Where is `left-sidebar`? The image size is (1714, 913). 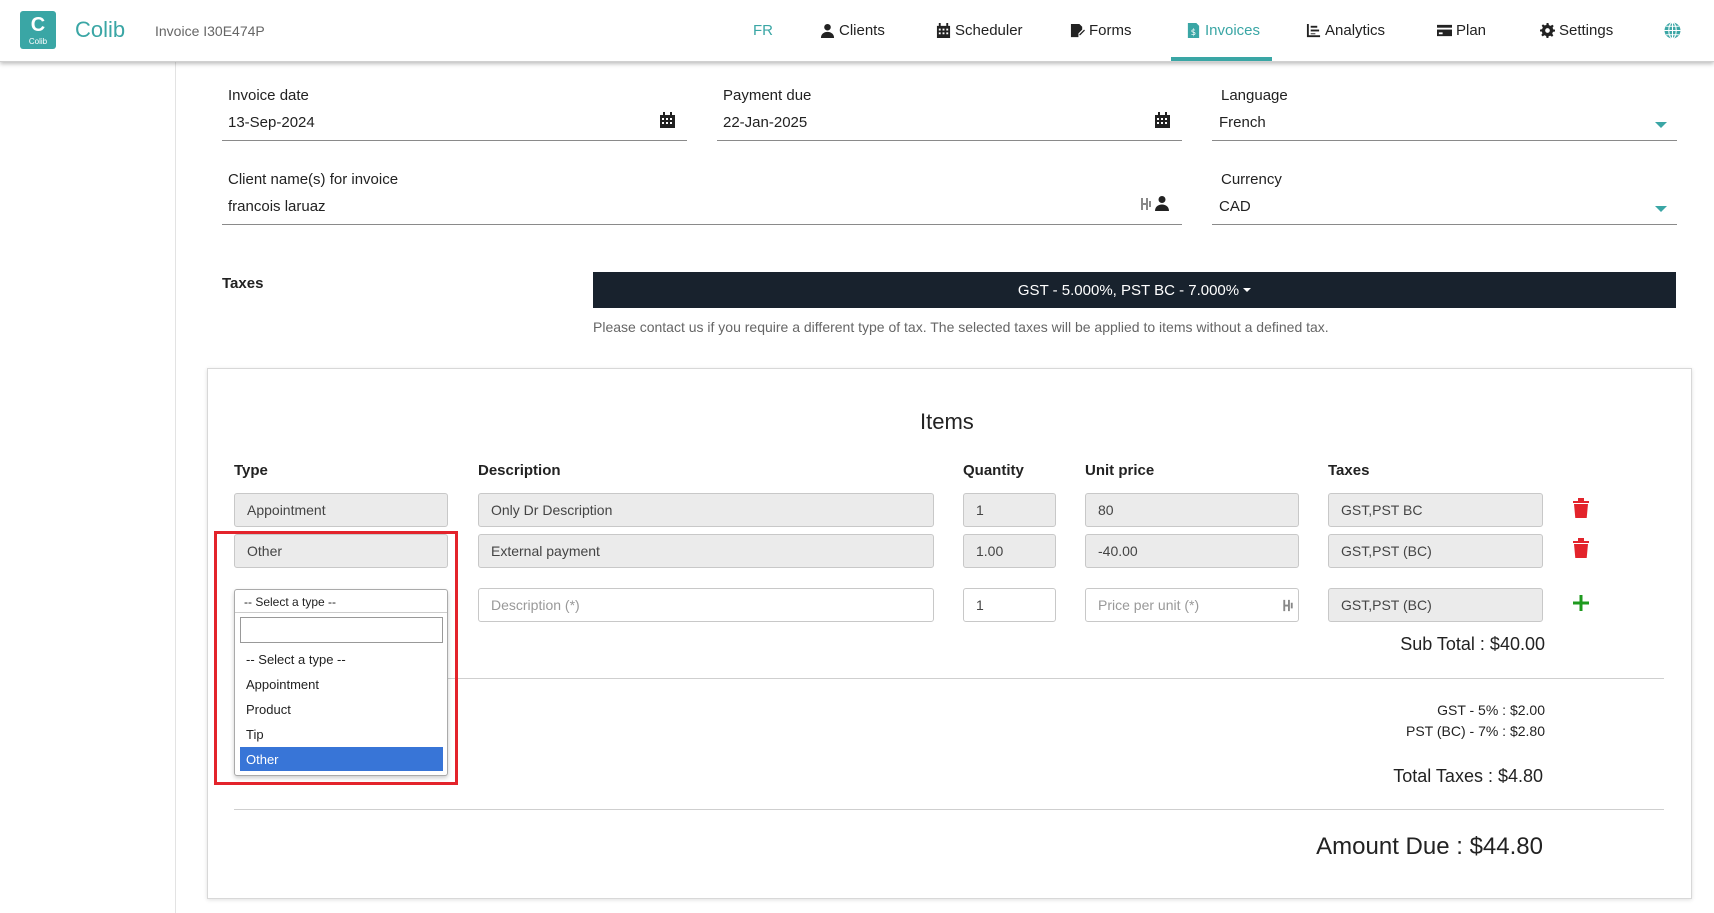 left-sidebar is located at coordinates (88, 487).